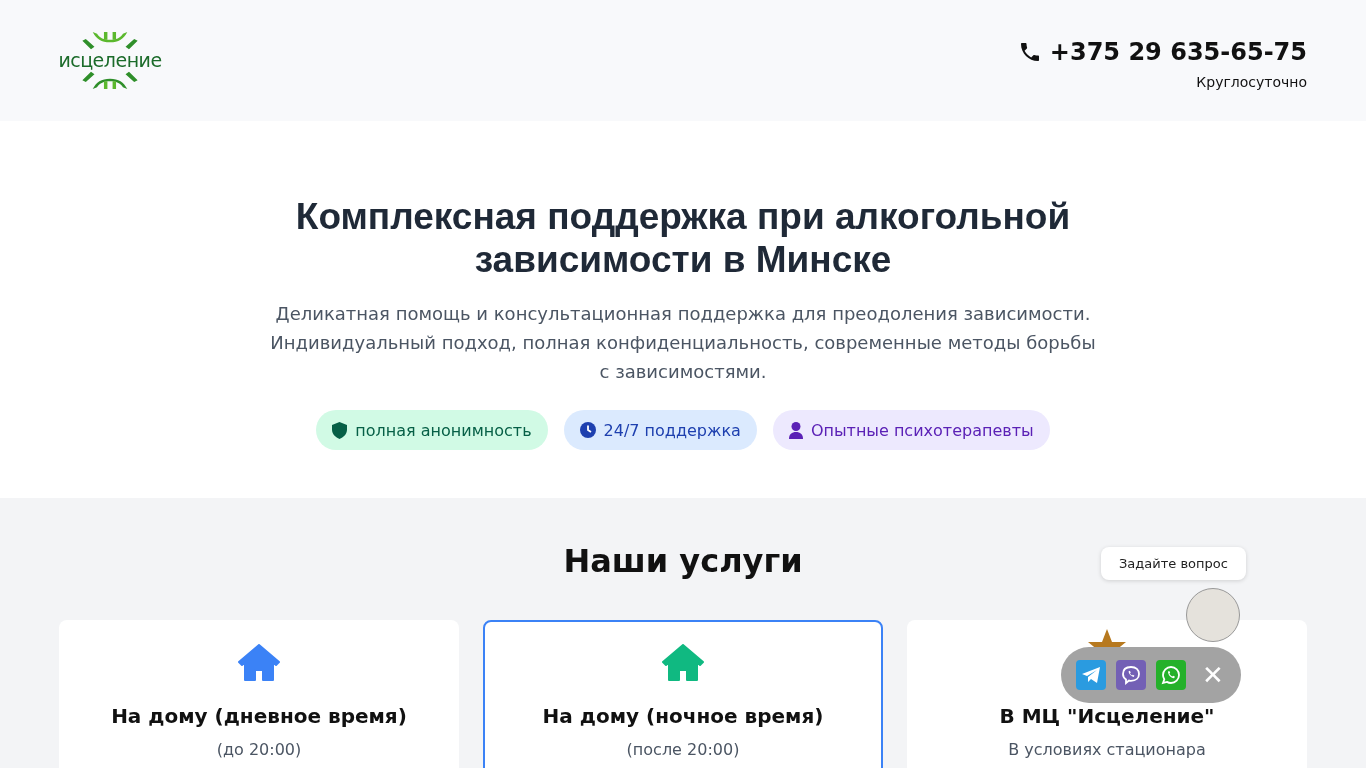 The height and width of the screenshot is (768, 1366). What do you see at coordinates (259, 694) in the screenshot?
I see `service-card: На дому (дневное время) (до 20:00)` at bounding box center [259, 694].